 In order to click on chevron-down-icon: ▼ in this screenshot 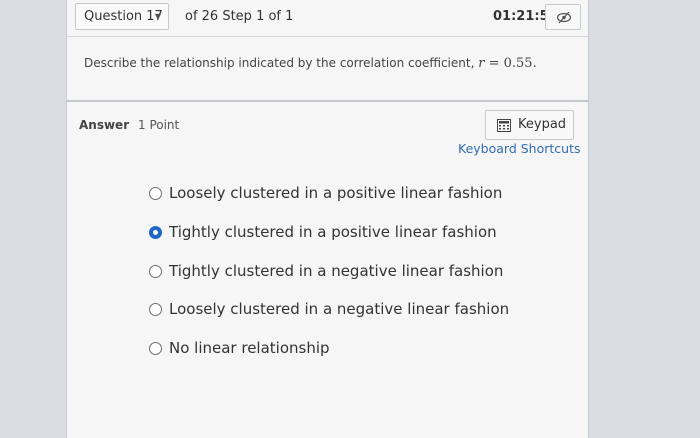, I will do `click(157, 16)`.